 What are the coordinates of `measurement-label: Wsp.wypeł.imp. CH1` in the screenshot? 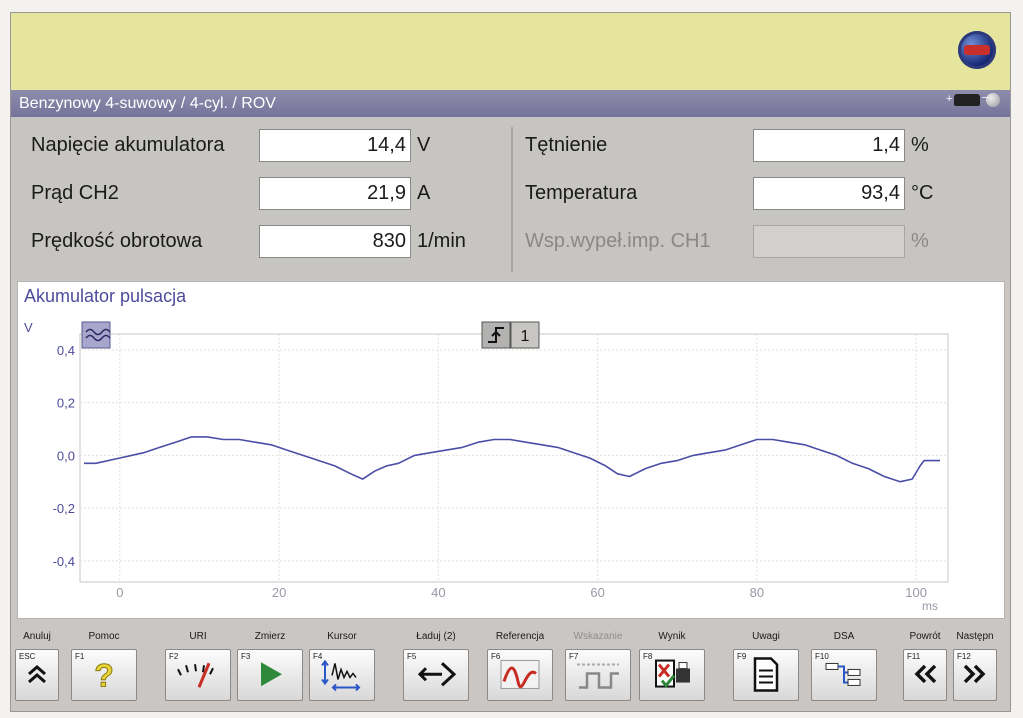 It's located at (618, 240).